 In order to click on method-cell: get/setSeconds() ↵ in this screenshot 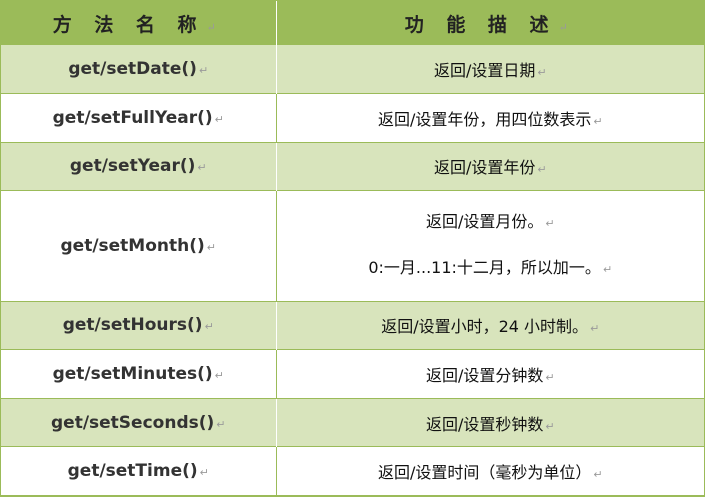, I will do `click(139, 422)`.